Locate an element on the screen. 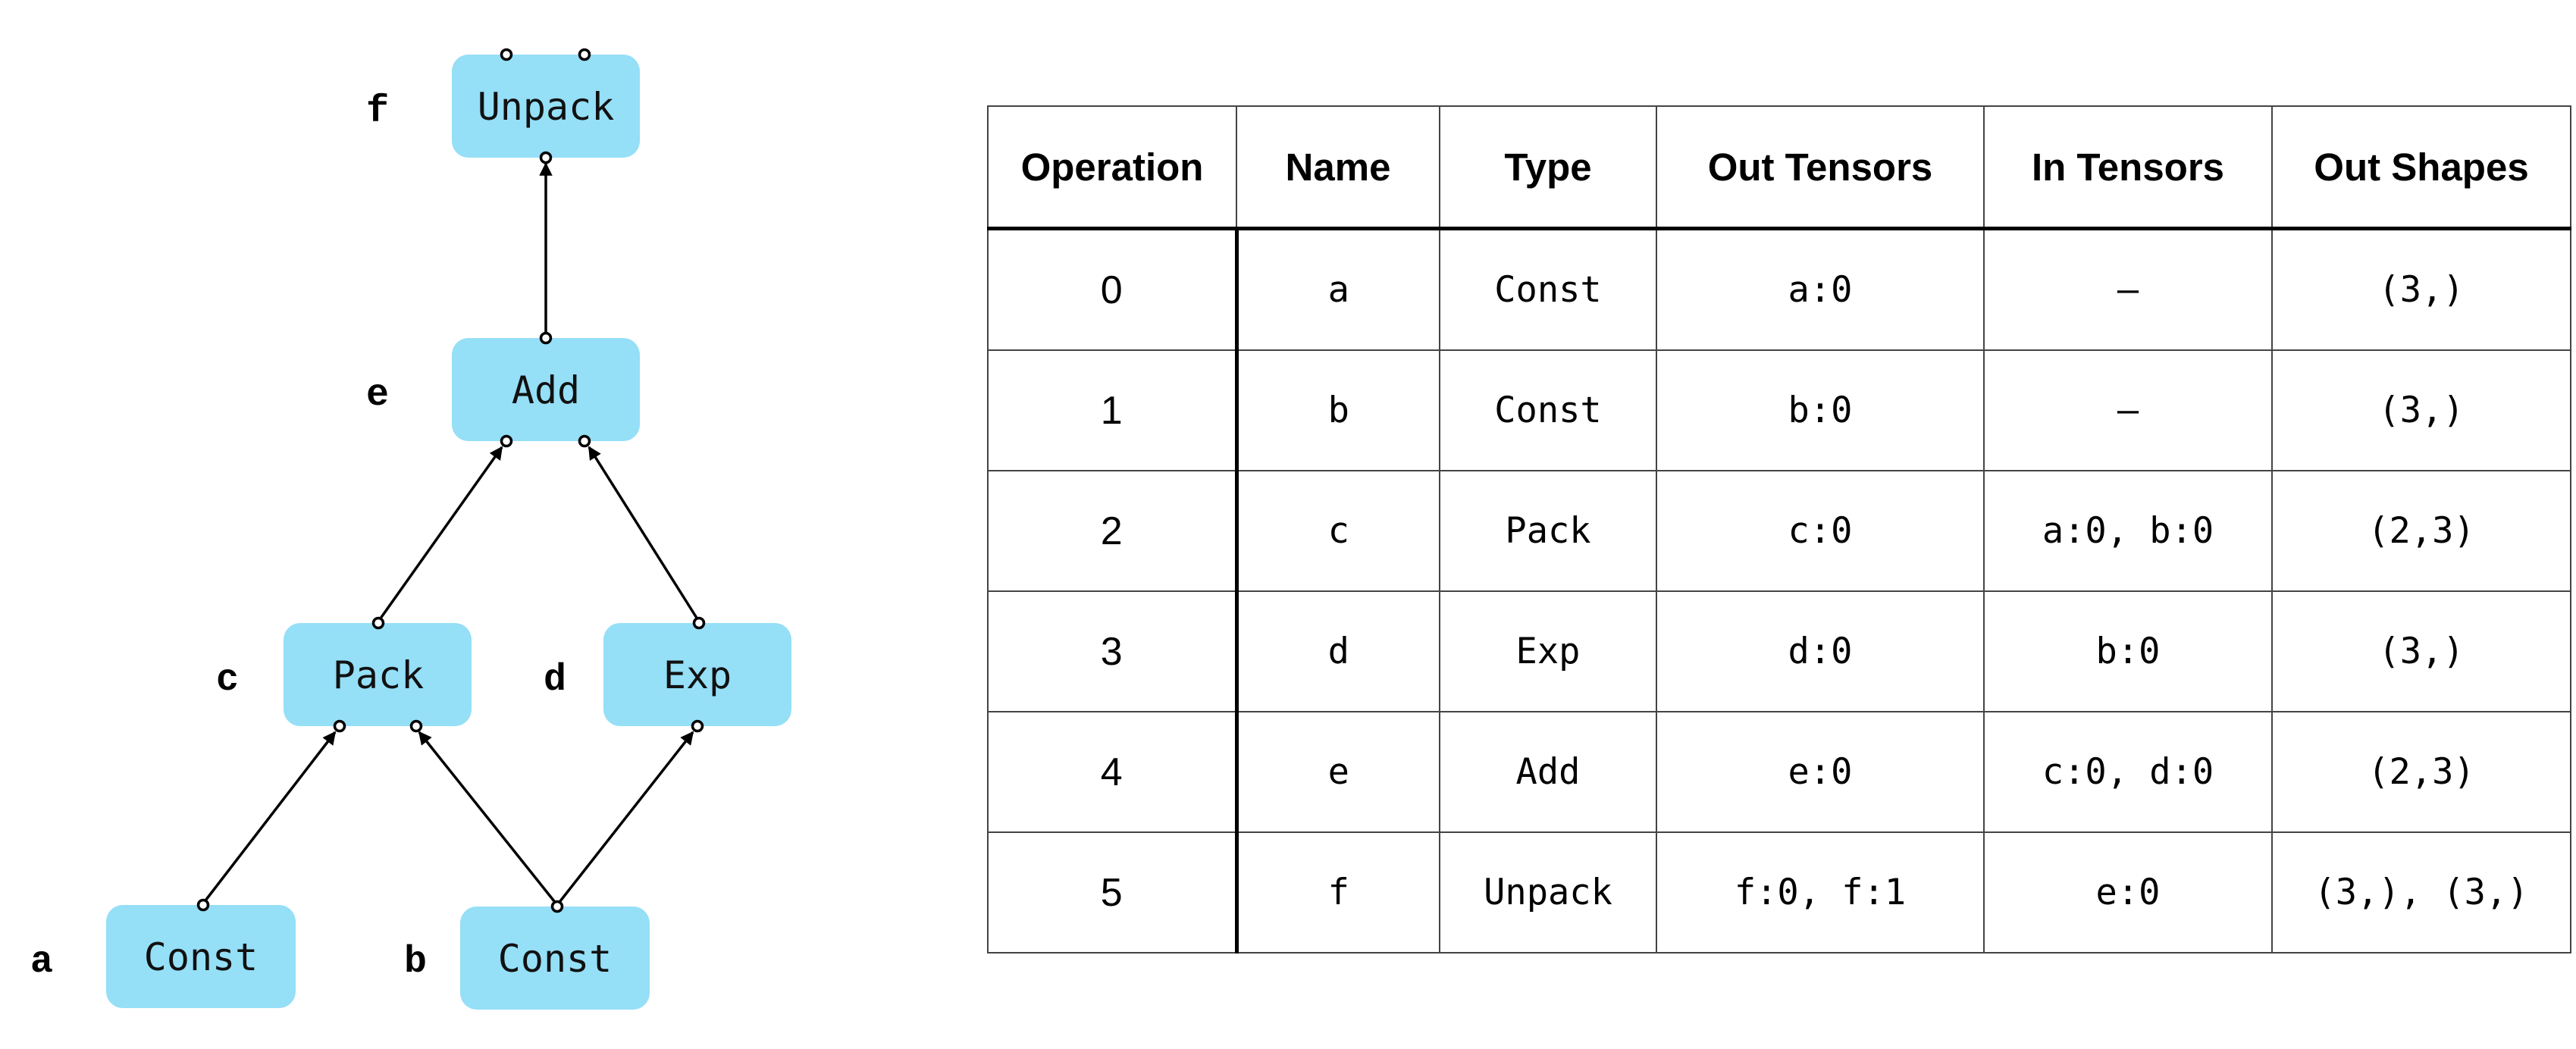 The height and width of the screenshot is (1049, 2576). cell-type: Unpack is located at coordinates (1548, 892).